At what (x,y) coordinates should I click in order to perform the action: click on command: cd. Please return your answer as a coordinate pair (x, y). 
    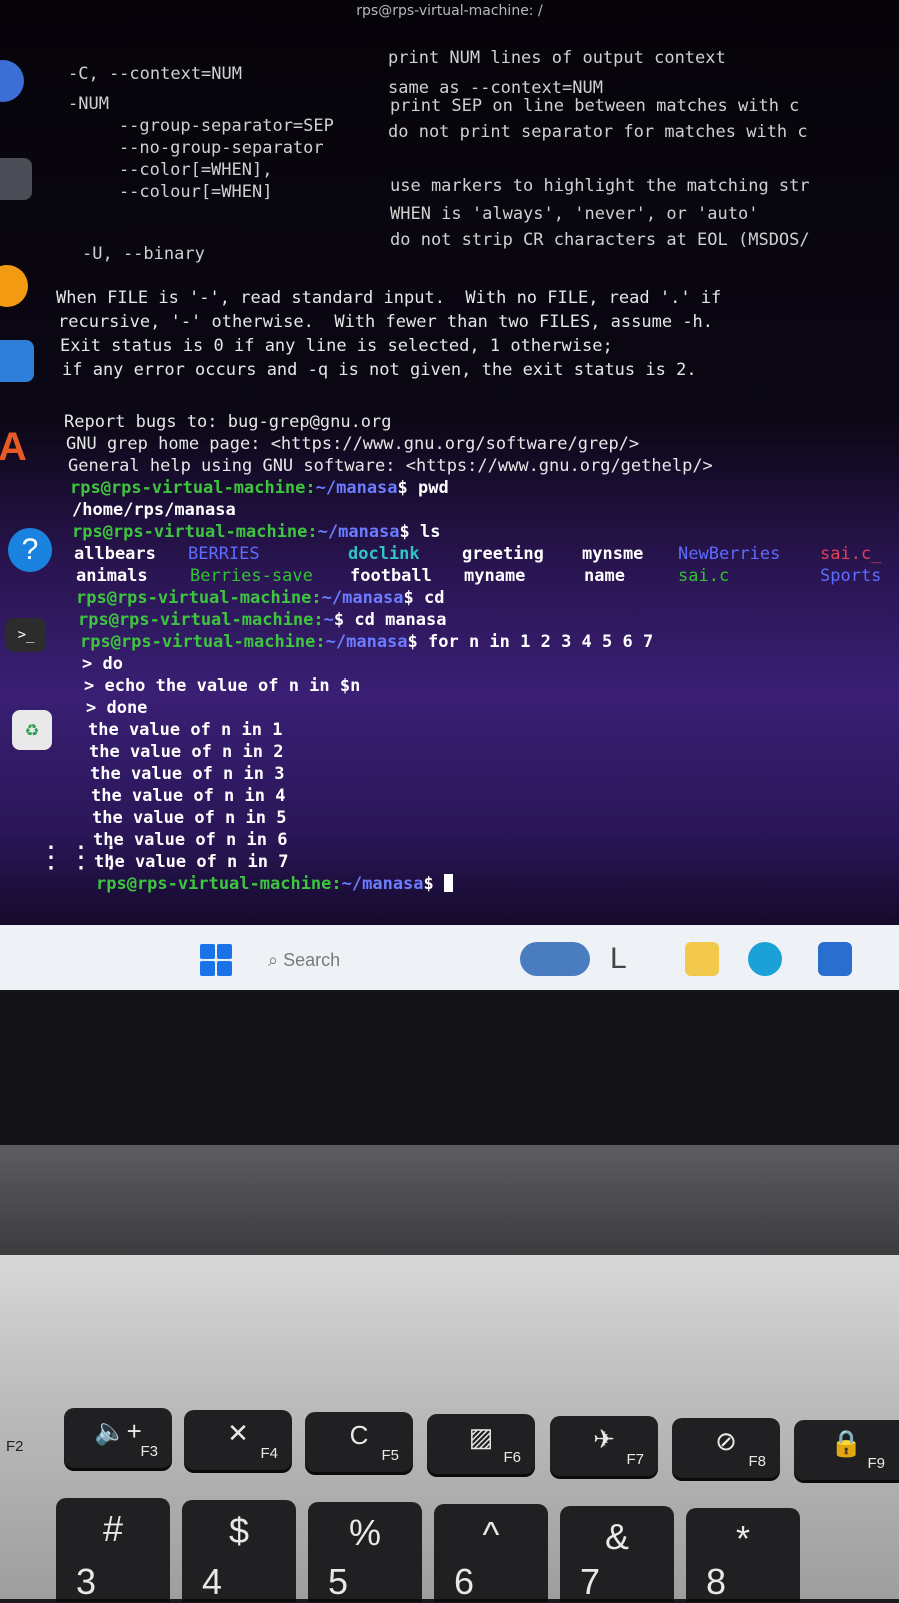
    Looking at the image, I should click on (429, 598).